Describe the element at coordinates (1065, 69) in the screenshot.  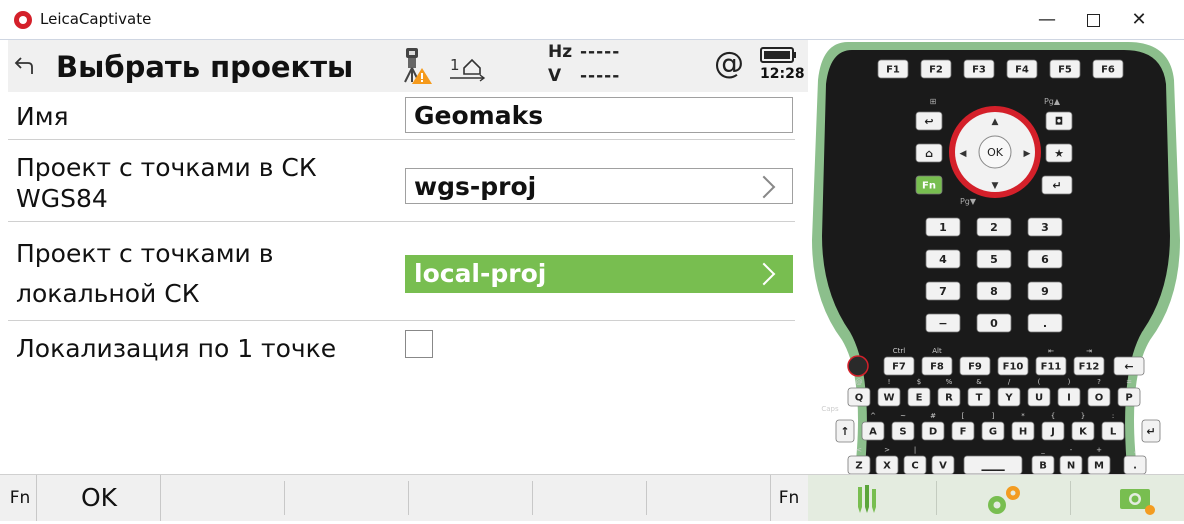
I see `key-f5: F5` at that location.